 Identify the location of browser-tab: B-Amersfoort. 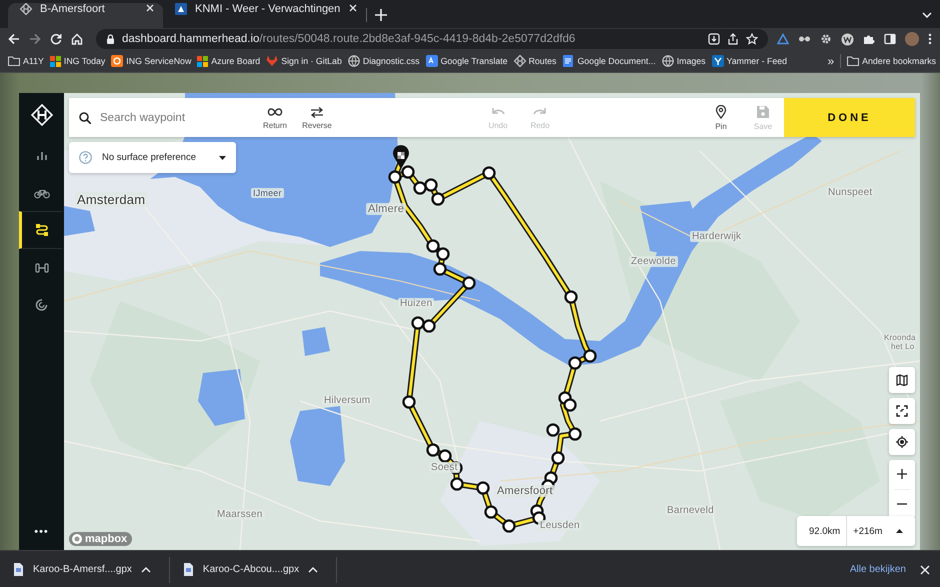
(85, 15).